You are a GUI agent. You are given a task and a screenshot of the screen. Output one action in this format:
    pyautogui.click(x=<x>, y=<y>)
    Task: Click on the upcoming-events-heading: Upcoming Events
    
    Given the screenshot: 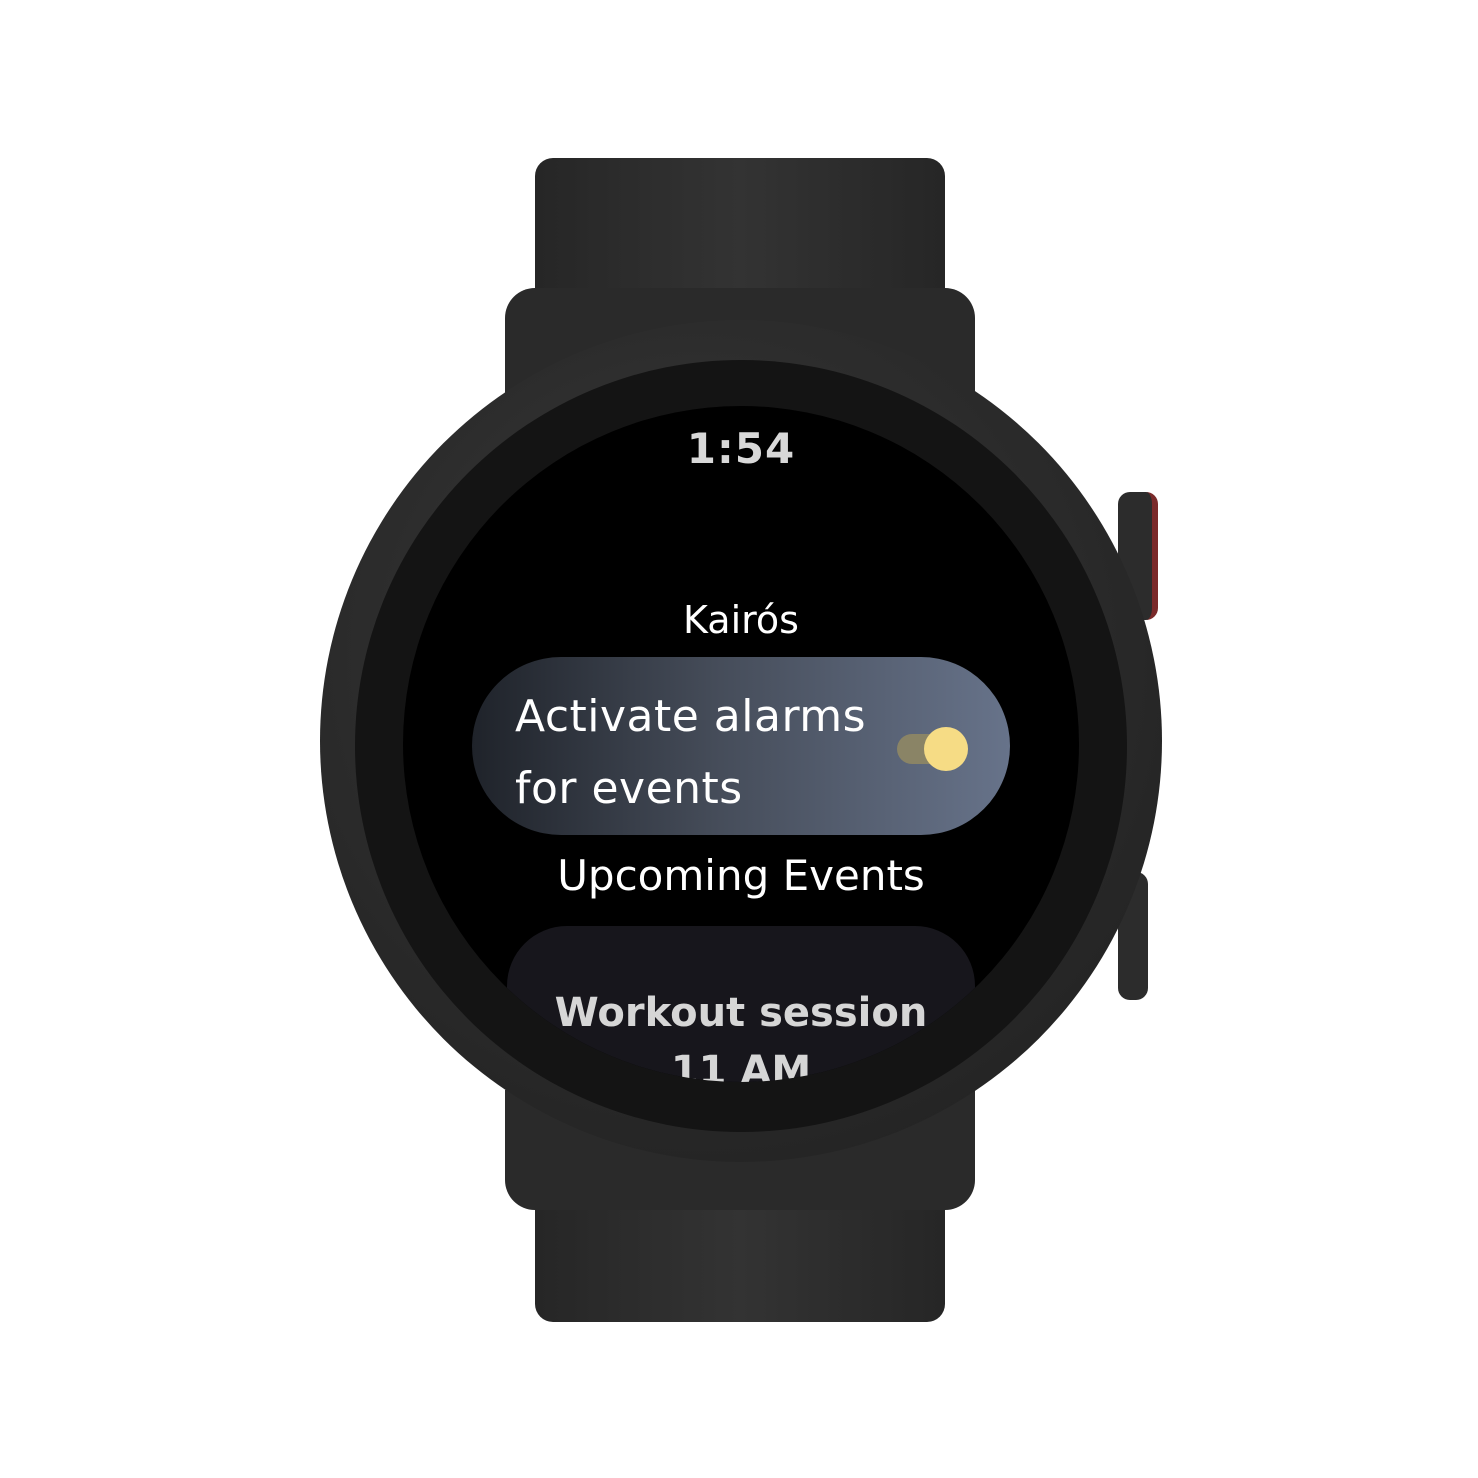 What is the action you would take?
    pyautogui.click(x=741, y=875)
    